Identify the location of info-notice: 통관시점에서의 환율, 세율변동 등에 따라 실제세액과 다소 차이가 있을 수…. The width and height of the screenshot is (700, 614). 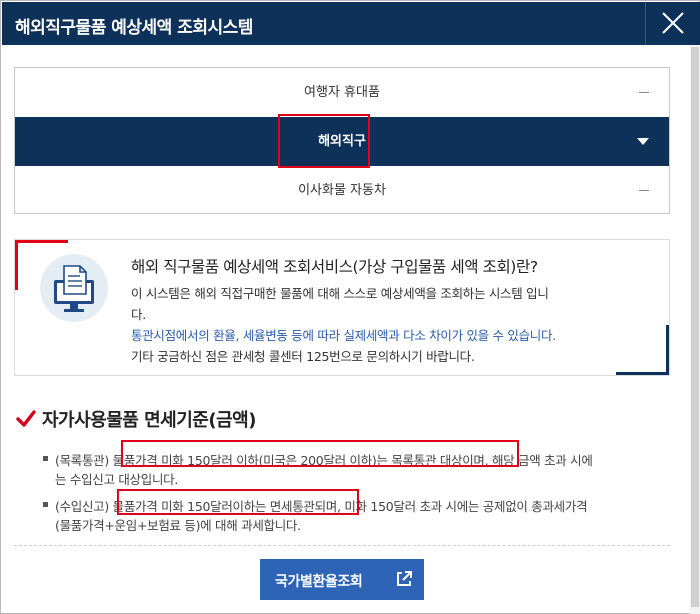
(343, 335).